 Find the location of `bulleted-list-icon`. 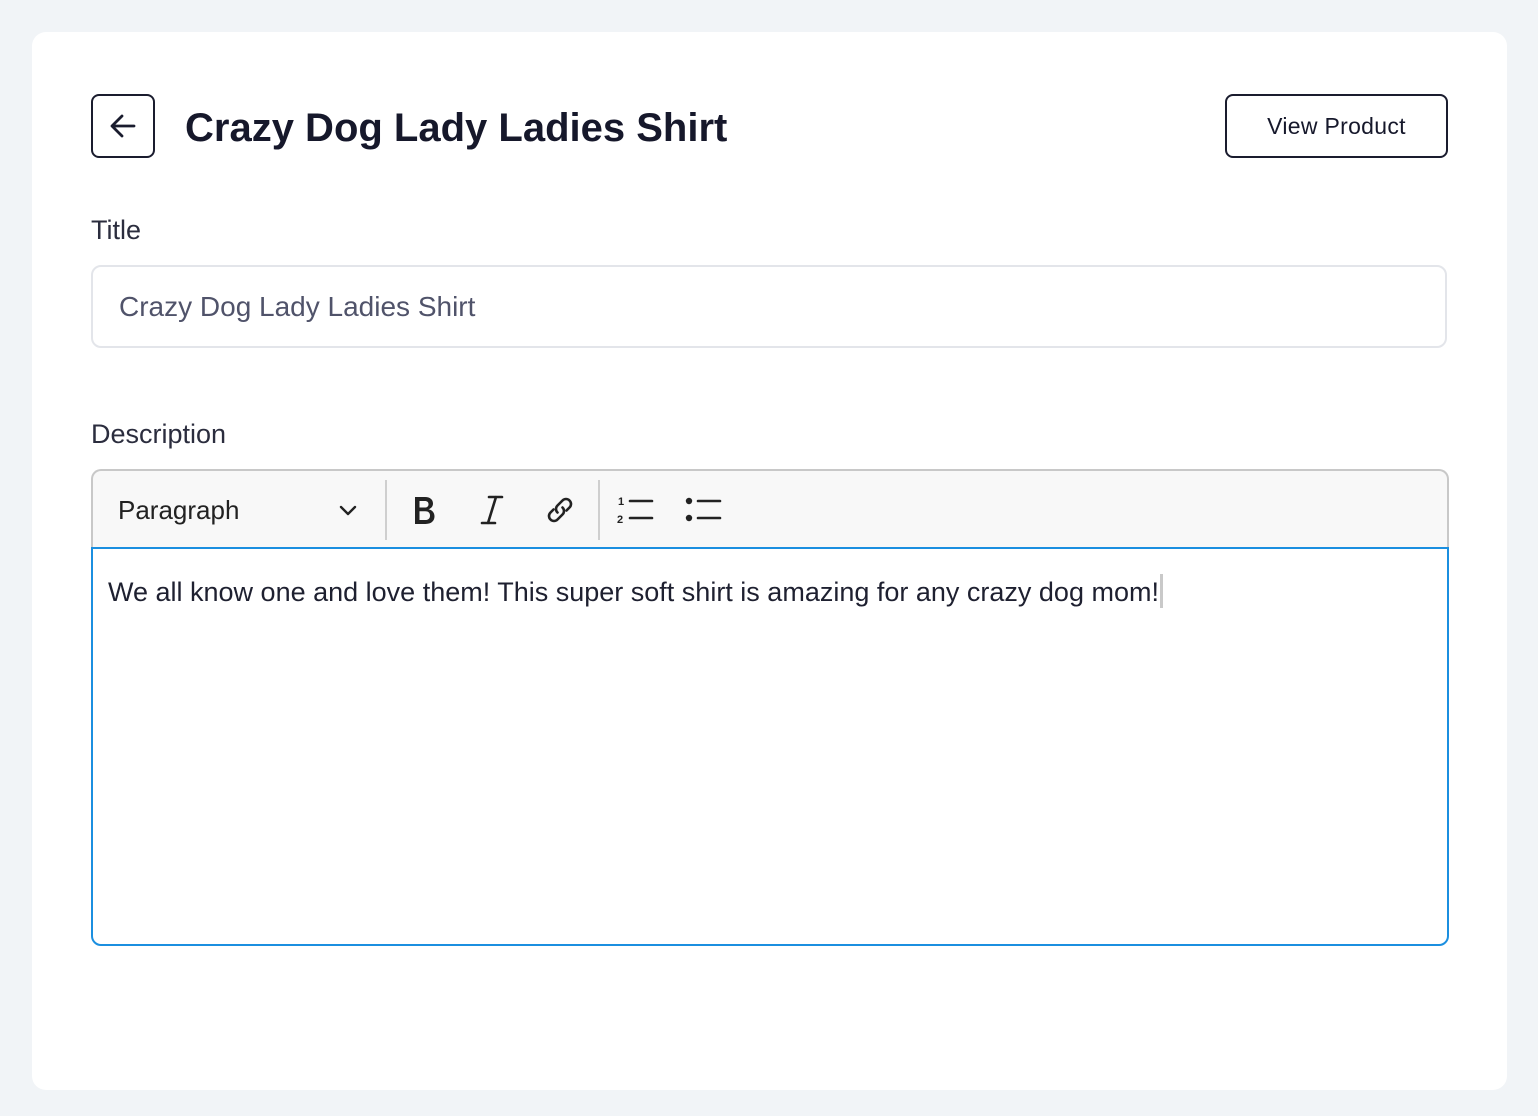

bulleted-list-icon is located at coordinates (703, 510).